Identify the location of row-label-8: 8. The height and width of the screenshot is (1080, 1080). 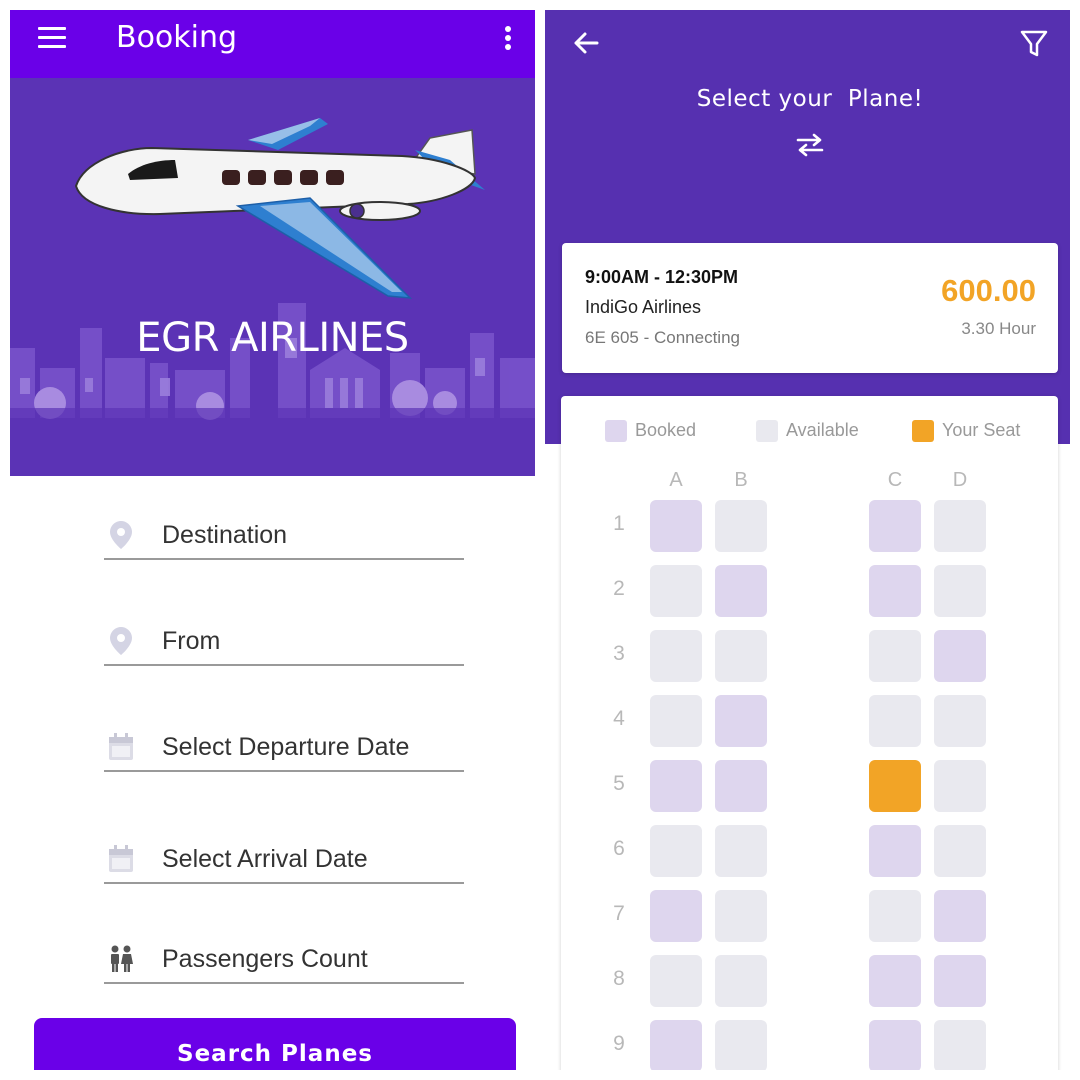
(619, 978).